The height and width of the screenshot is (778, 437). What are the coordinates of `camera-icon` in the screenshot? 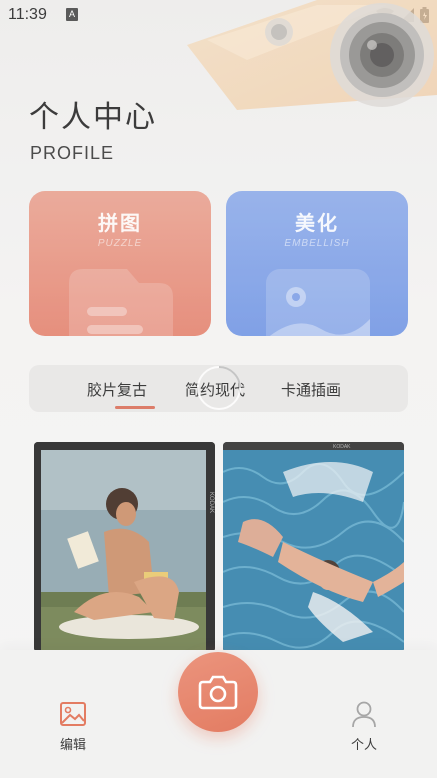 It's located at (218, 692).